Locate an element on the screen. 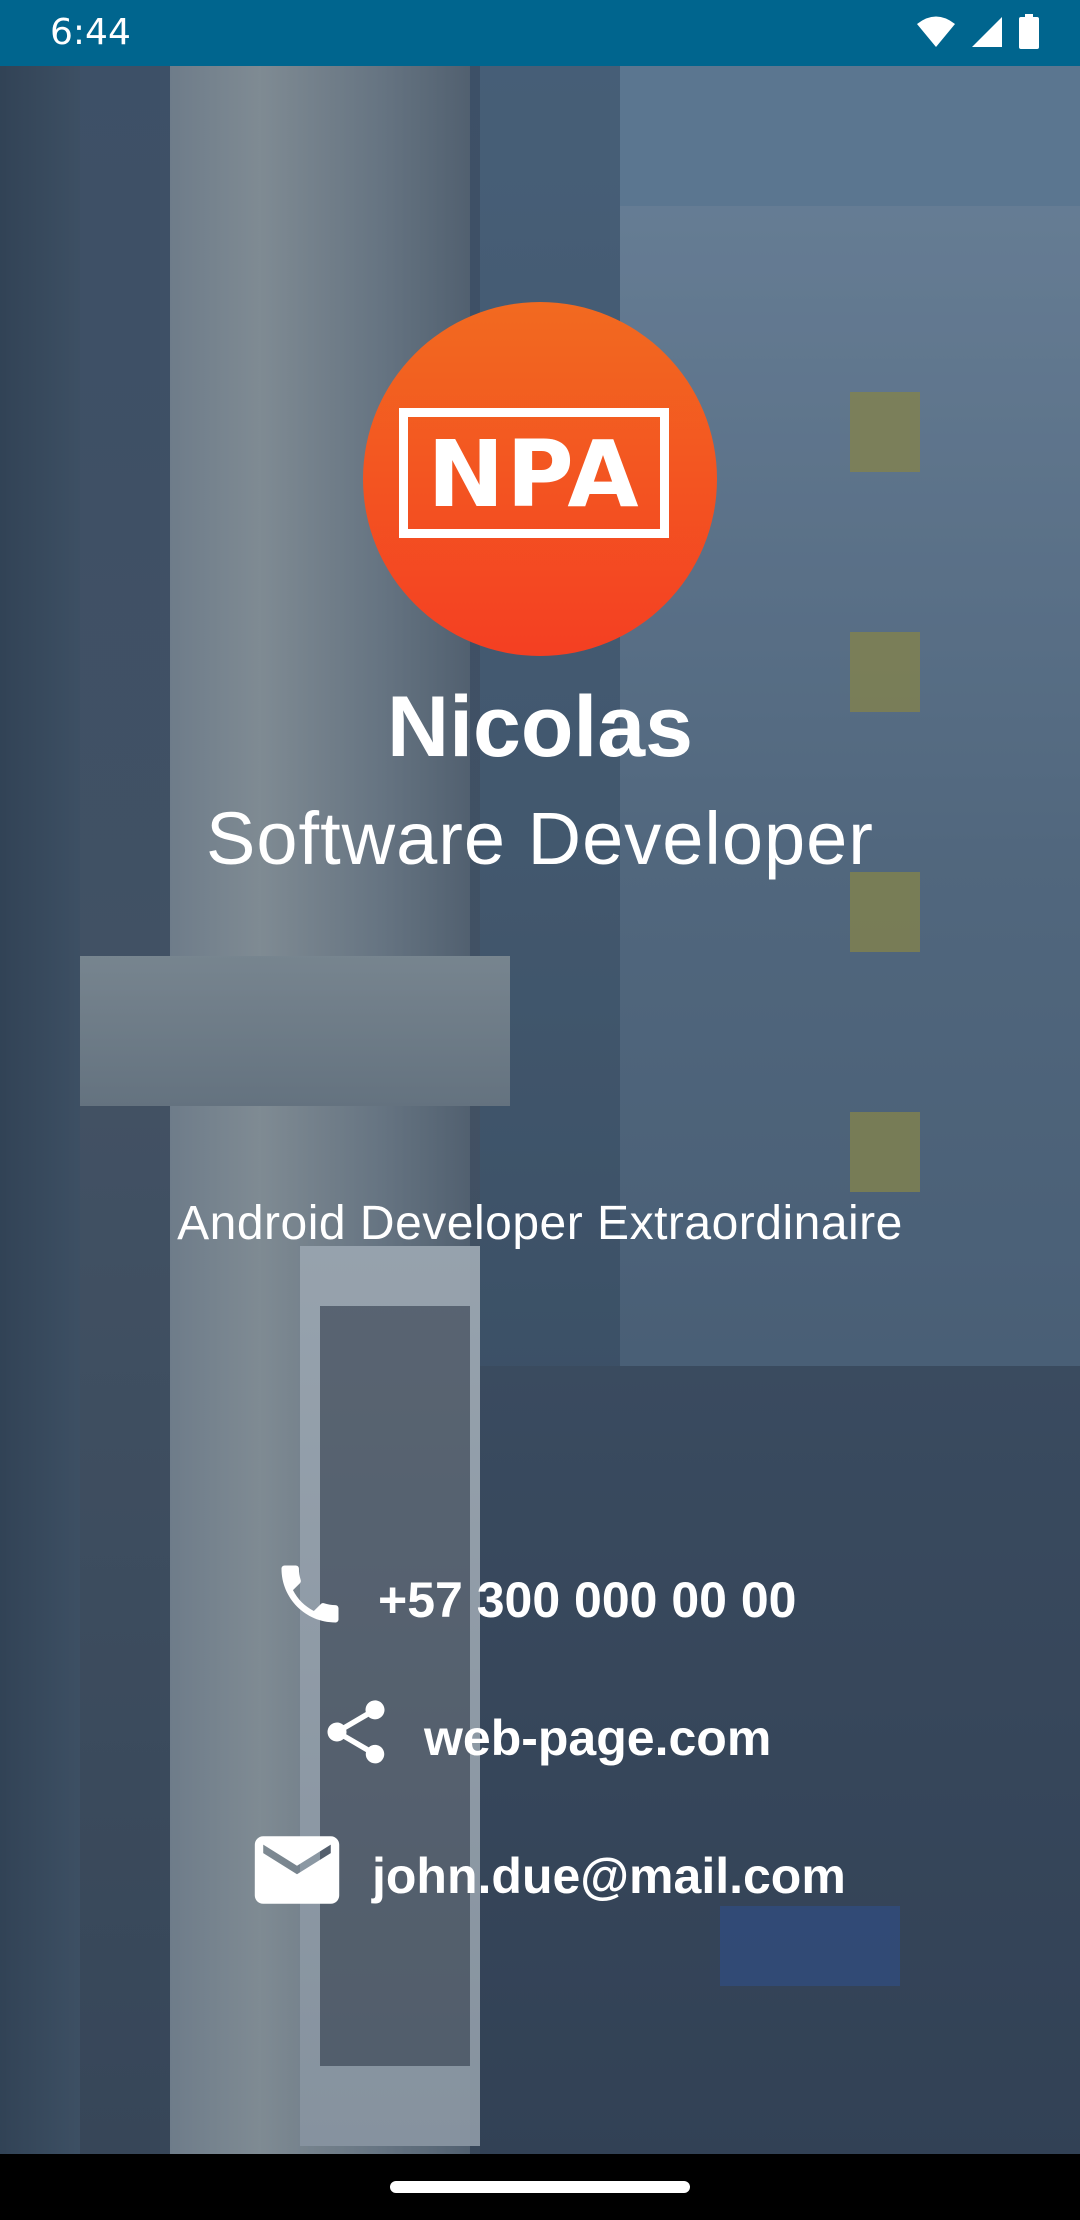 The width and height of the screenshot is (1080, 2220). status-icons is located at coordinates (978, 34).